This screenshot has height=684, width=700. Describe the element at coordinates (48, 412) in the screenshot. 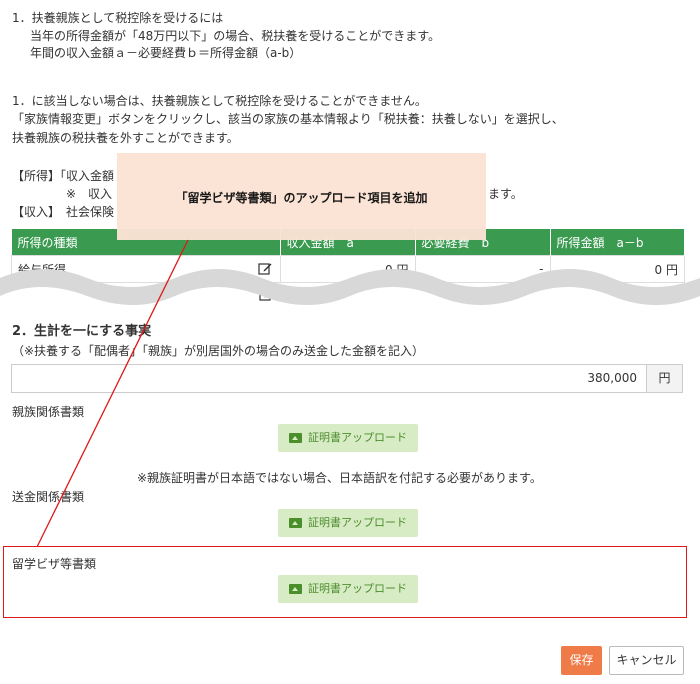

I see `relation-docs-label: 親族関係書類` at that location.